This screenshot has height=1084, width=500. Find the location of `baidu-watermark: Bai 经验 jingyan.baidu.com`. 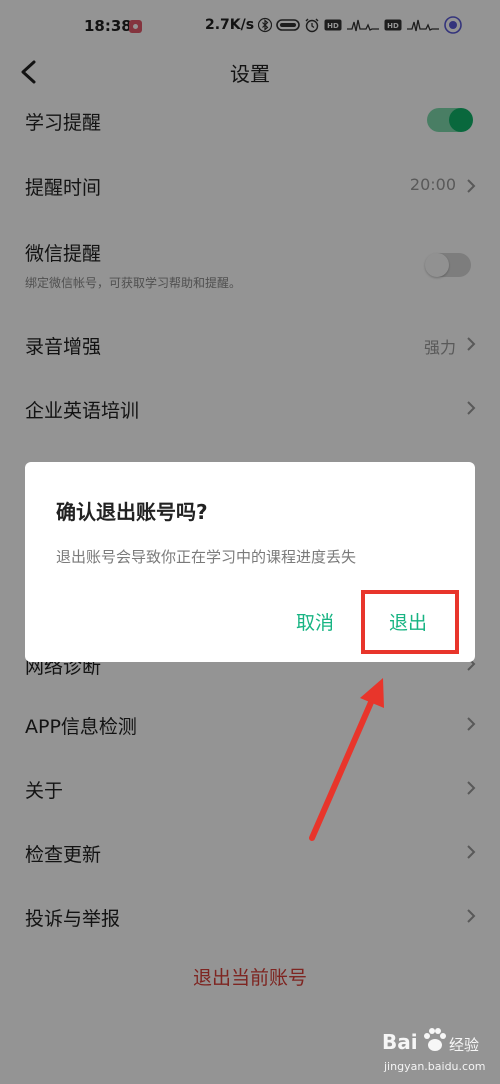

baidu-watermark: Bai 经验 jingyan.baidu.com is located at coordinates (438, 1055).